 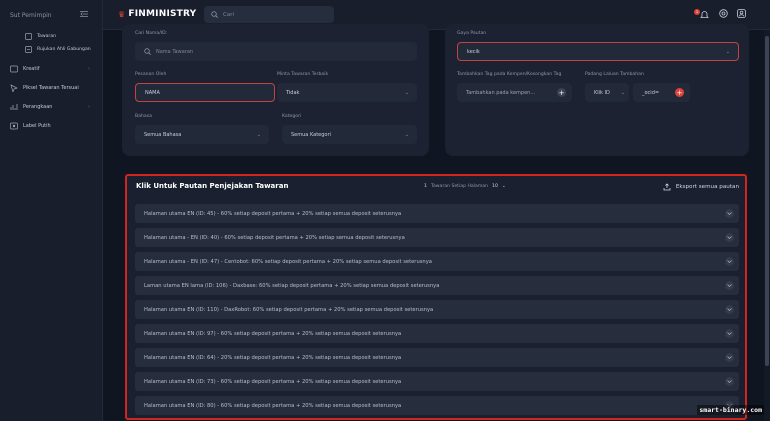 I want to click on sidebar-item-white-label: Label Putih, so click(x=51, y=125).